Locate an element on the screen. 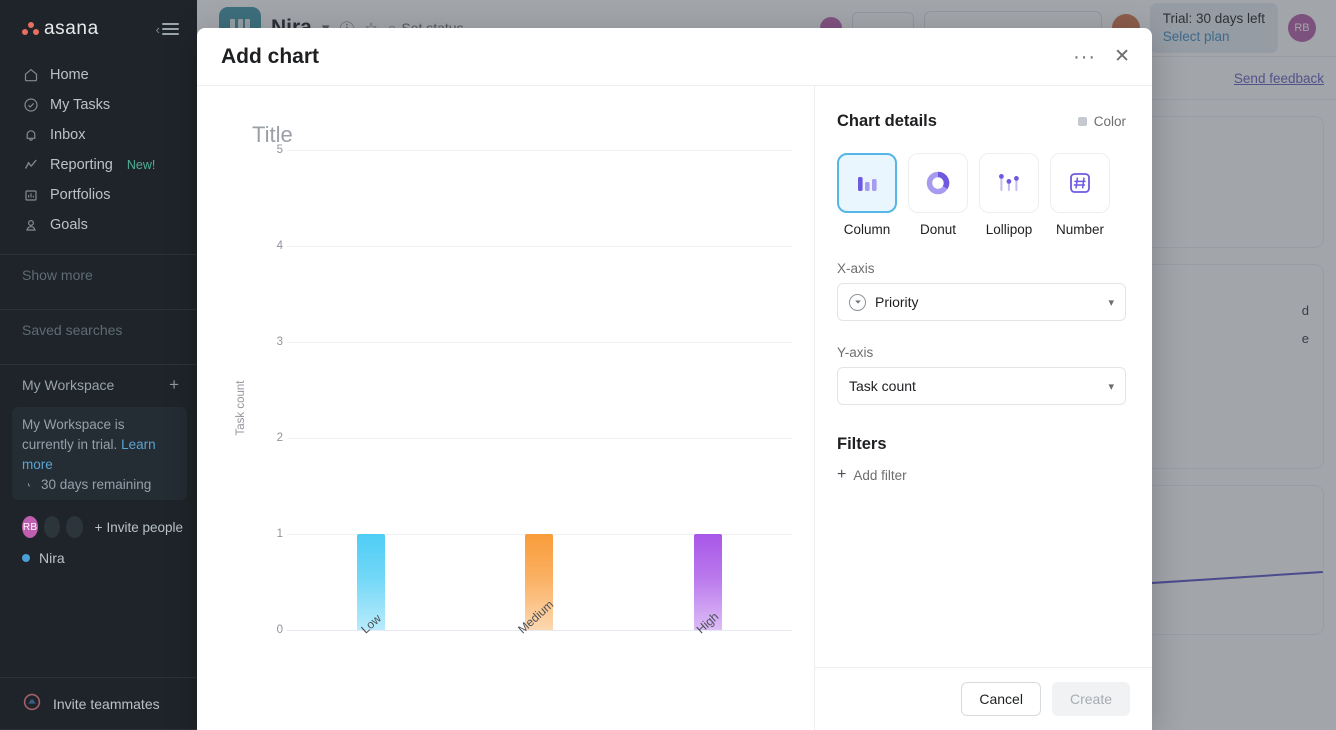 The image size is (1336, 730). chart-type-column: Column is located at coordinates (867, 195).